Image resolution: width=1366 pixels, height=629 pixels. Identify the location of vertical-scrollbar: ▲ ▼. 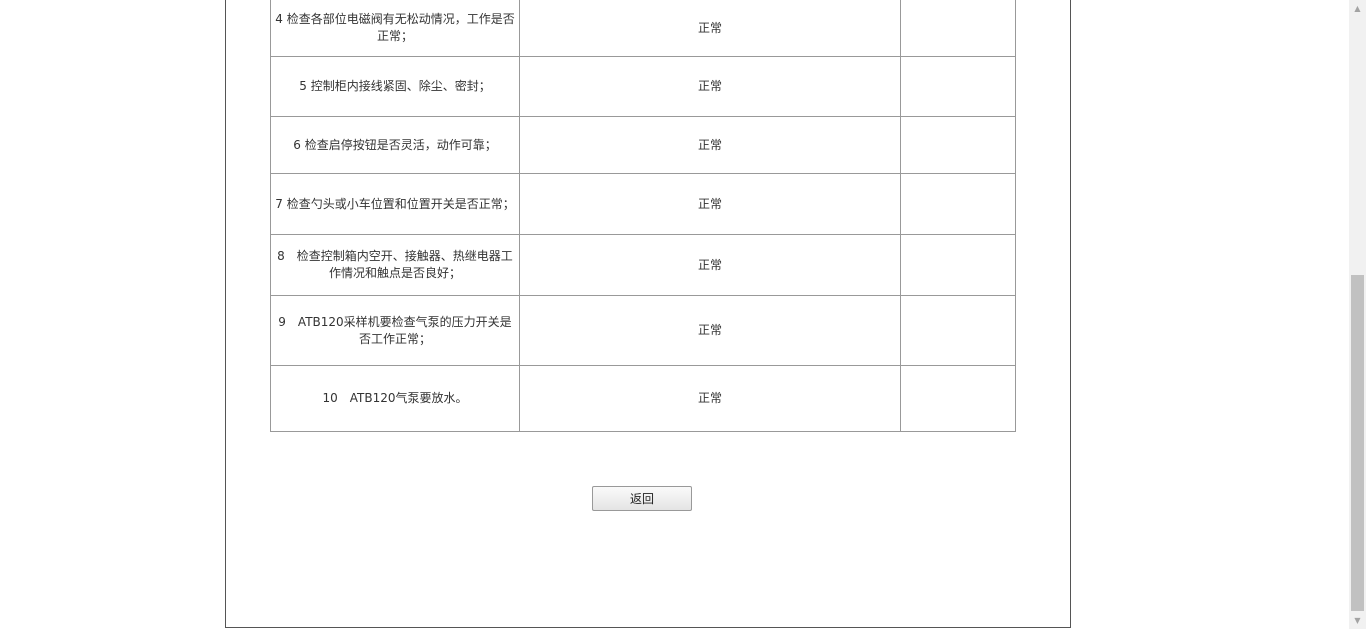
(1357, 314).